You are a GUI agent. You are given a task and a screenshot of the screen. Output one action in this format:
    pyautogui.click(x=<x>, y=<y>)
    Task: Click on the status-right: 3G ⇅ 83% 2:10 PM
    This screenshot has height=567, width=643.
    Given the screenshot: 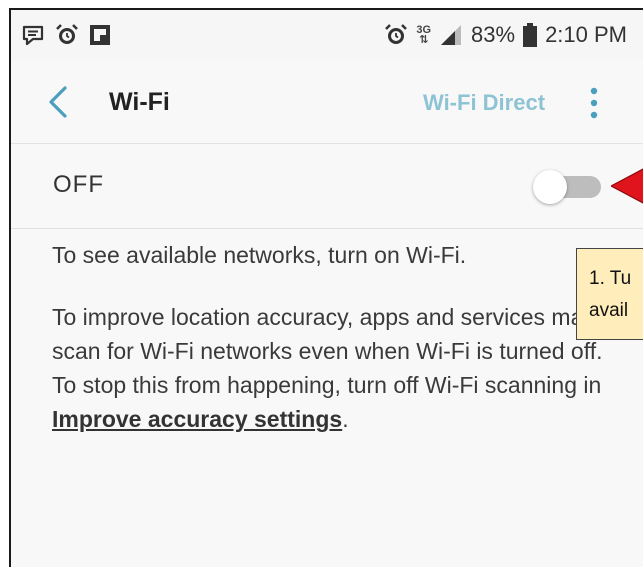 What is the action you would take?
    pyautogui.click(x=505, y=35)
    